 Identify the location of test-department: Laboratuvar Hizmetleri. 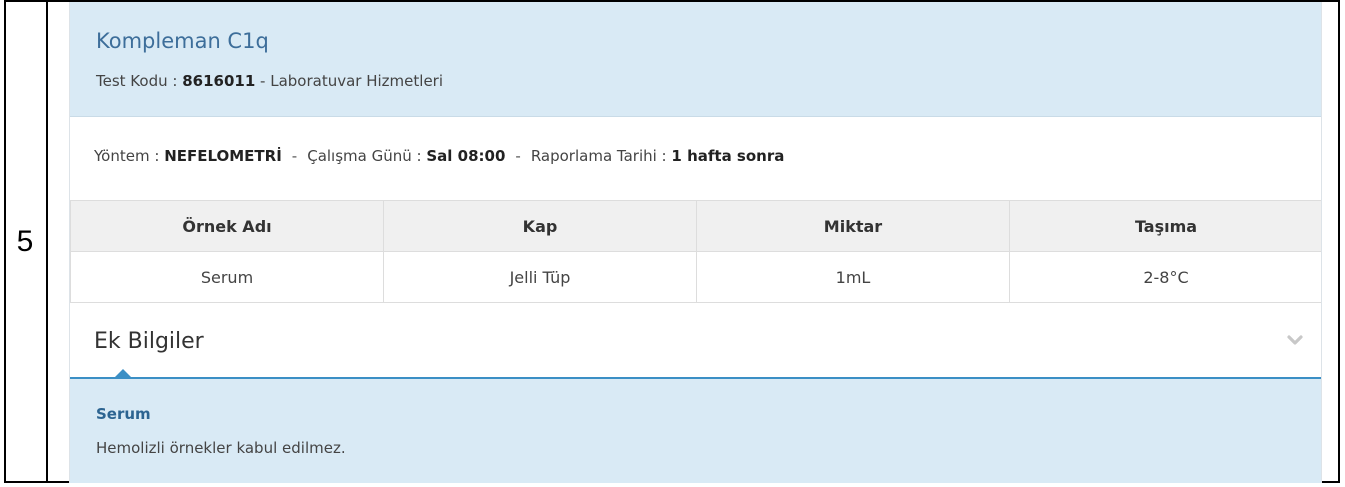
(357, 81).